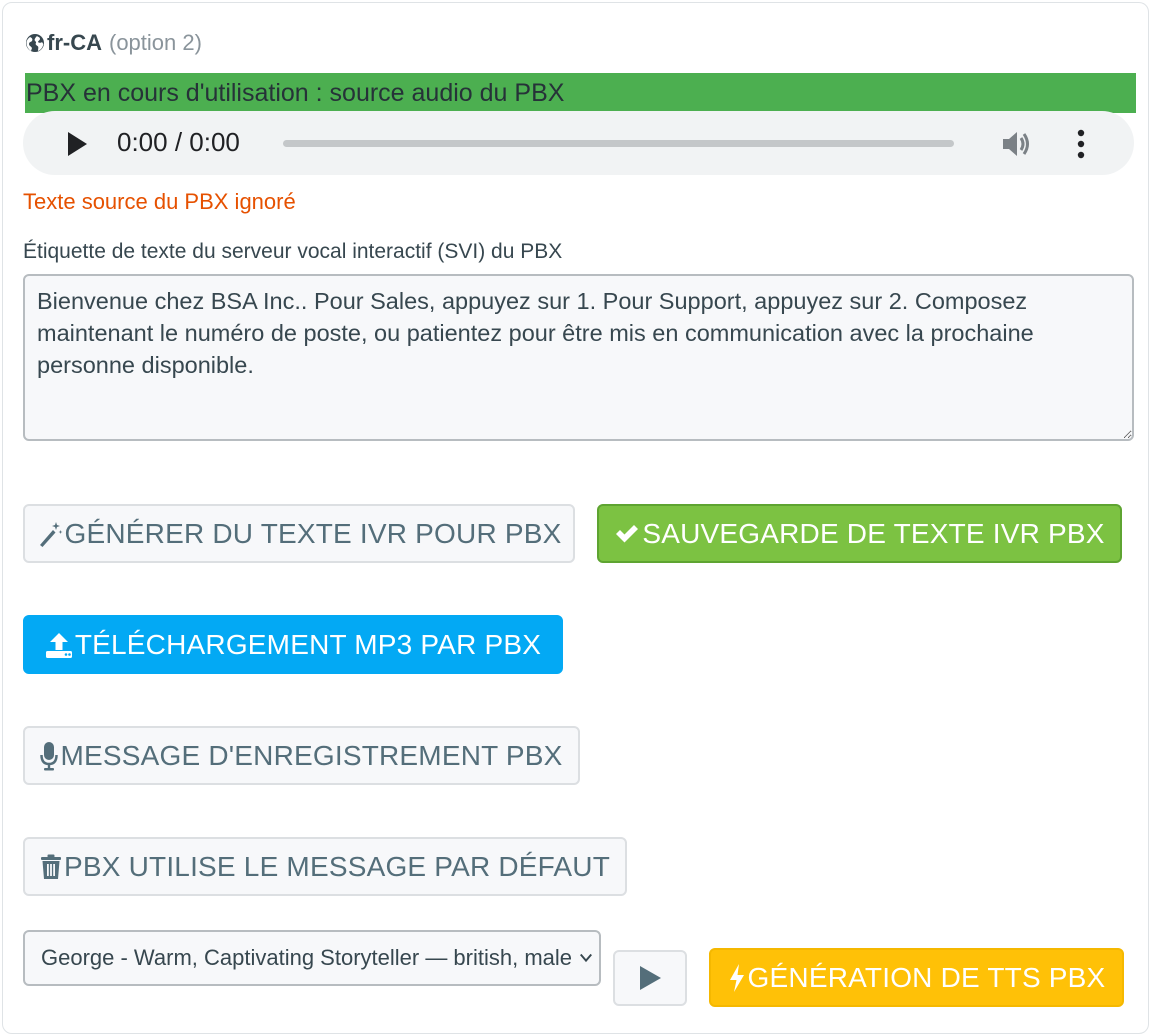 This screenshot has height=1036, width=1151. Describe the element at coordinates (49, 755) in the screenshot. I see `microphone-icon` at that location.